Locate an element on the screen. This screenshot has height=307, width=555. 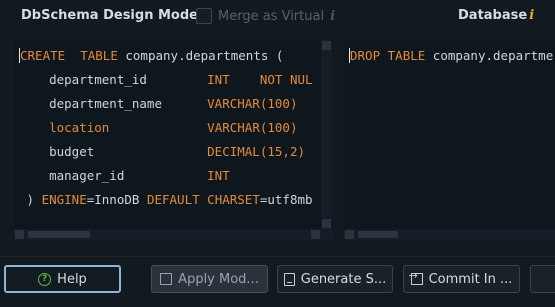
sql-keyword: ENGINE is located at coordinates (64, 199).